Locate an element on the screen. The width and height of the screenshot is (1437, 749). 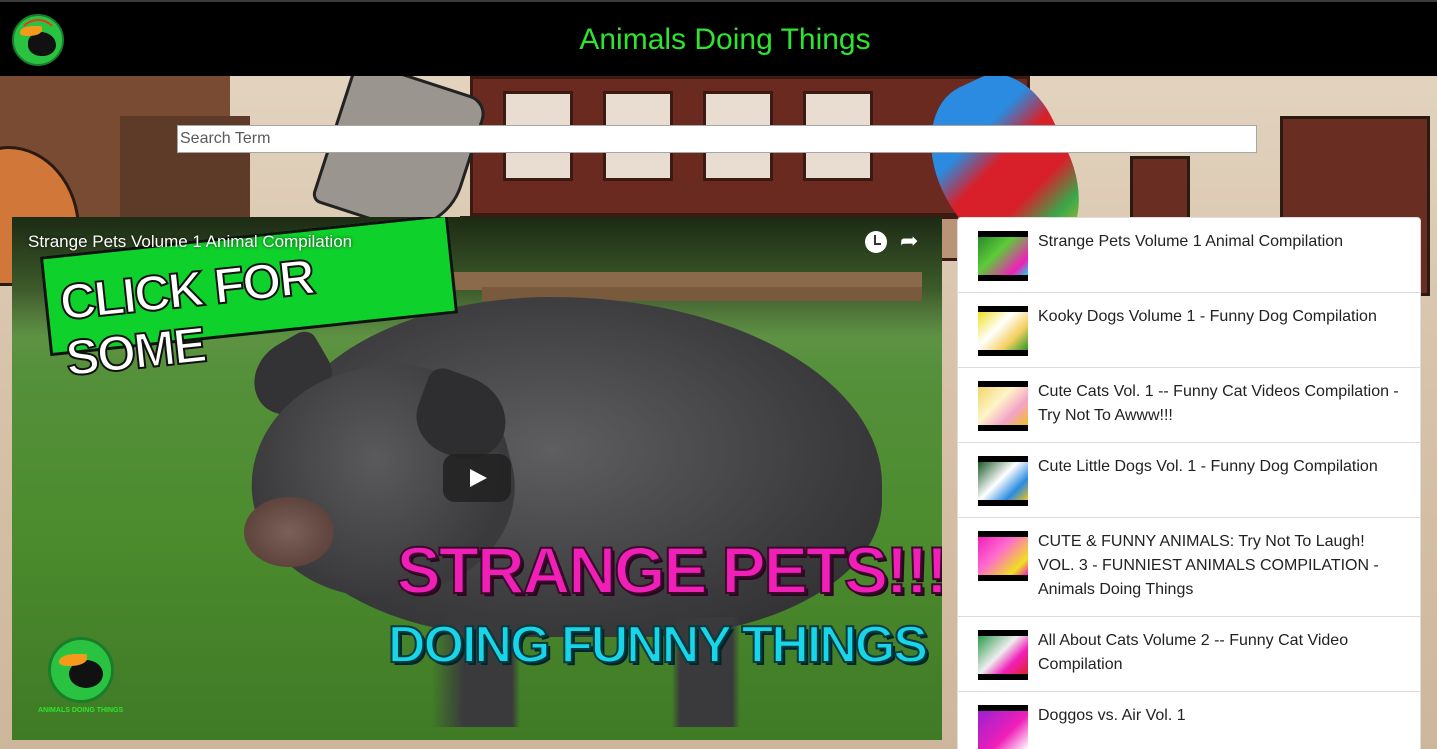
video-list-item: Doggos vs. Air Vol. 1 is located at coordinates (1189, 720).